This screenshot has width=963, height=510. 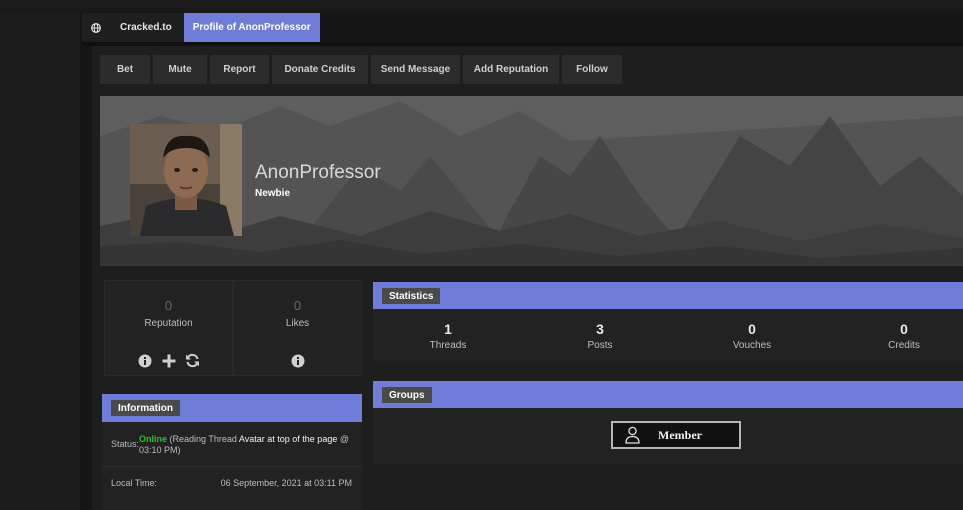 I want to click on report-button: Report, so click(x=239, y=69).